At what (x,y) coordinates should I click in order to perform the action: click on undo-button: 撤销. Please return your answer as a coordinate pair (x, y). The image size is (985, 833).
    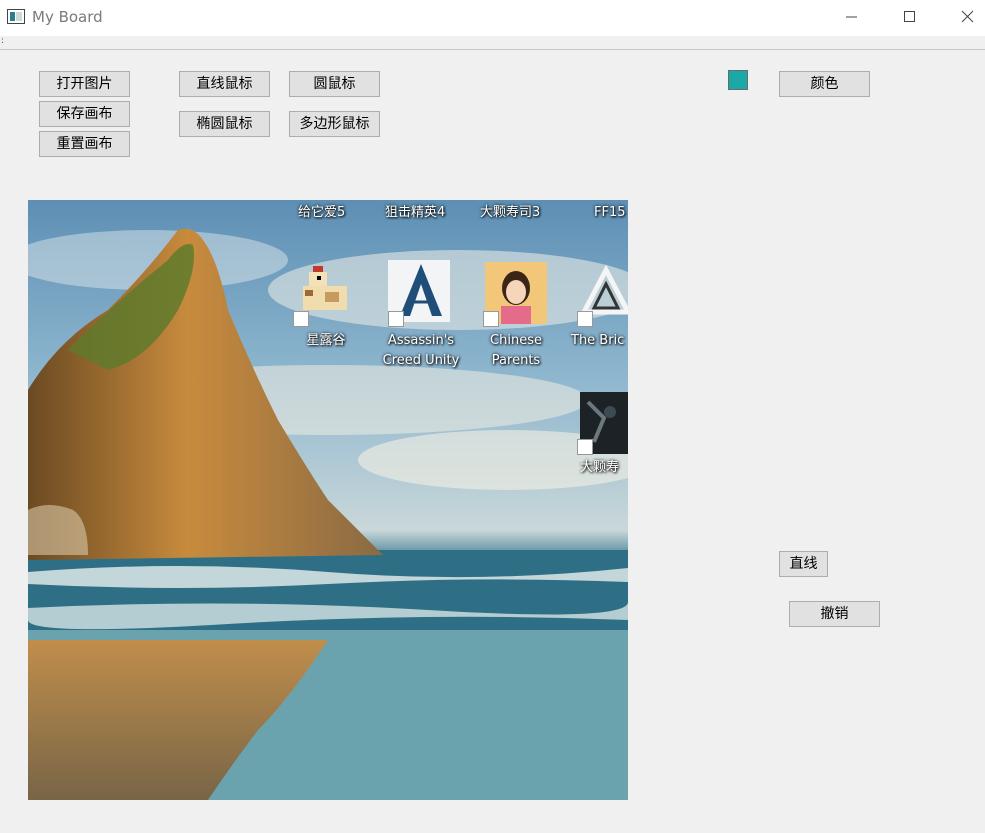
    Looking at the image, I should click on (834, 614).